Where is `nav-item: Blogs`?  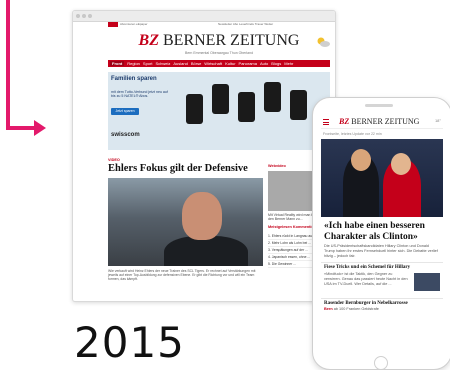
nav-item: Blogs is located at coordinates (276, 63).